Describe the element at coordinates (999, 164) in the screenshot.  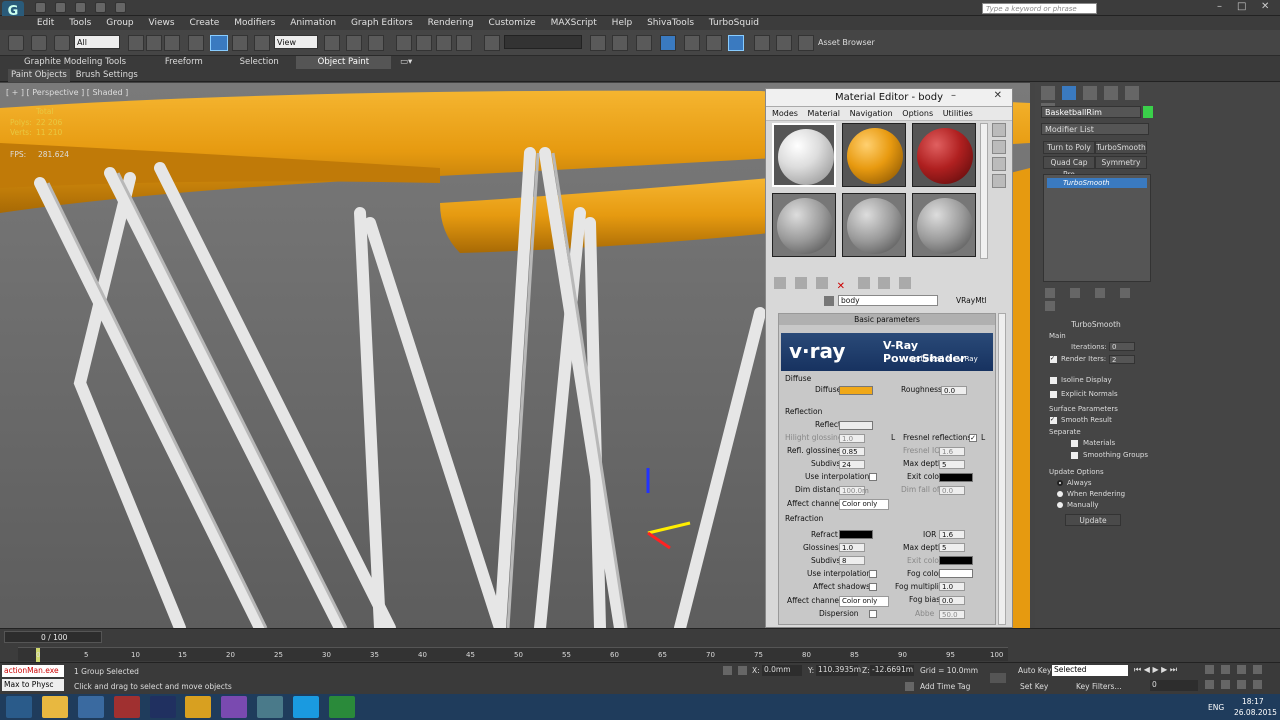
I see `background-icon` at that location.